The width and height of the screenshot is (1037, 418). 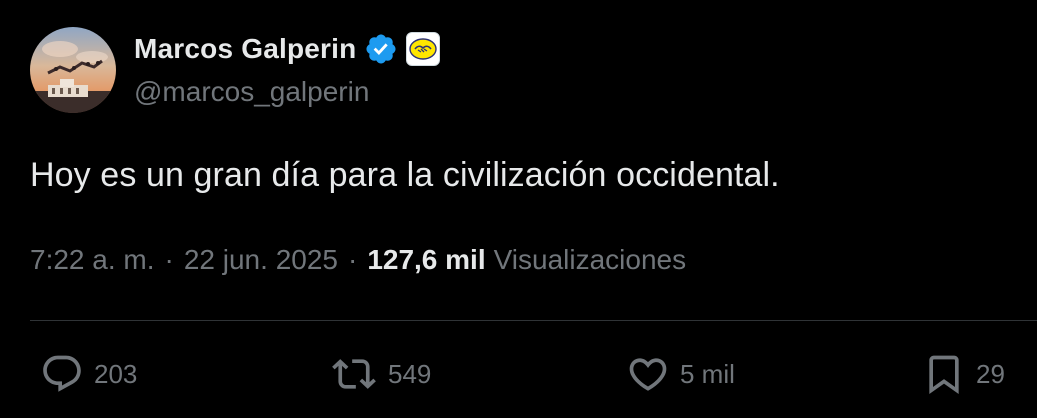 I want to click on like-button: 5 mil, so click(x=680, y=374).